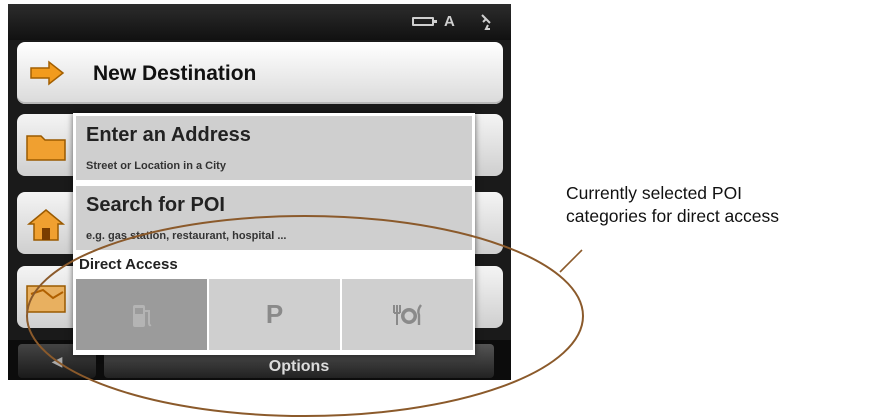  Describe the element at coordinates (673, 216) in the screenshot. I see `annotation-line-2: categories for direct access` at that location.